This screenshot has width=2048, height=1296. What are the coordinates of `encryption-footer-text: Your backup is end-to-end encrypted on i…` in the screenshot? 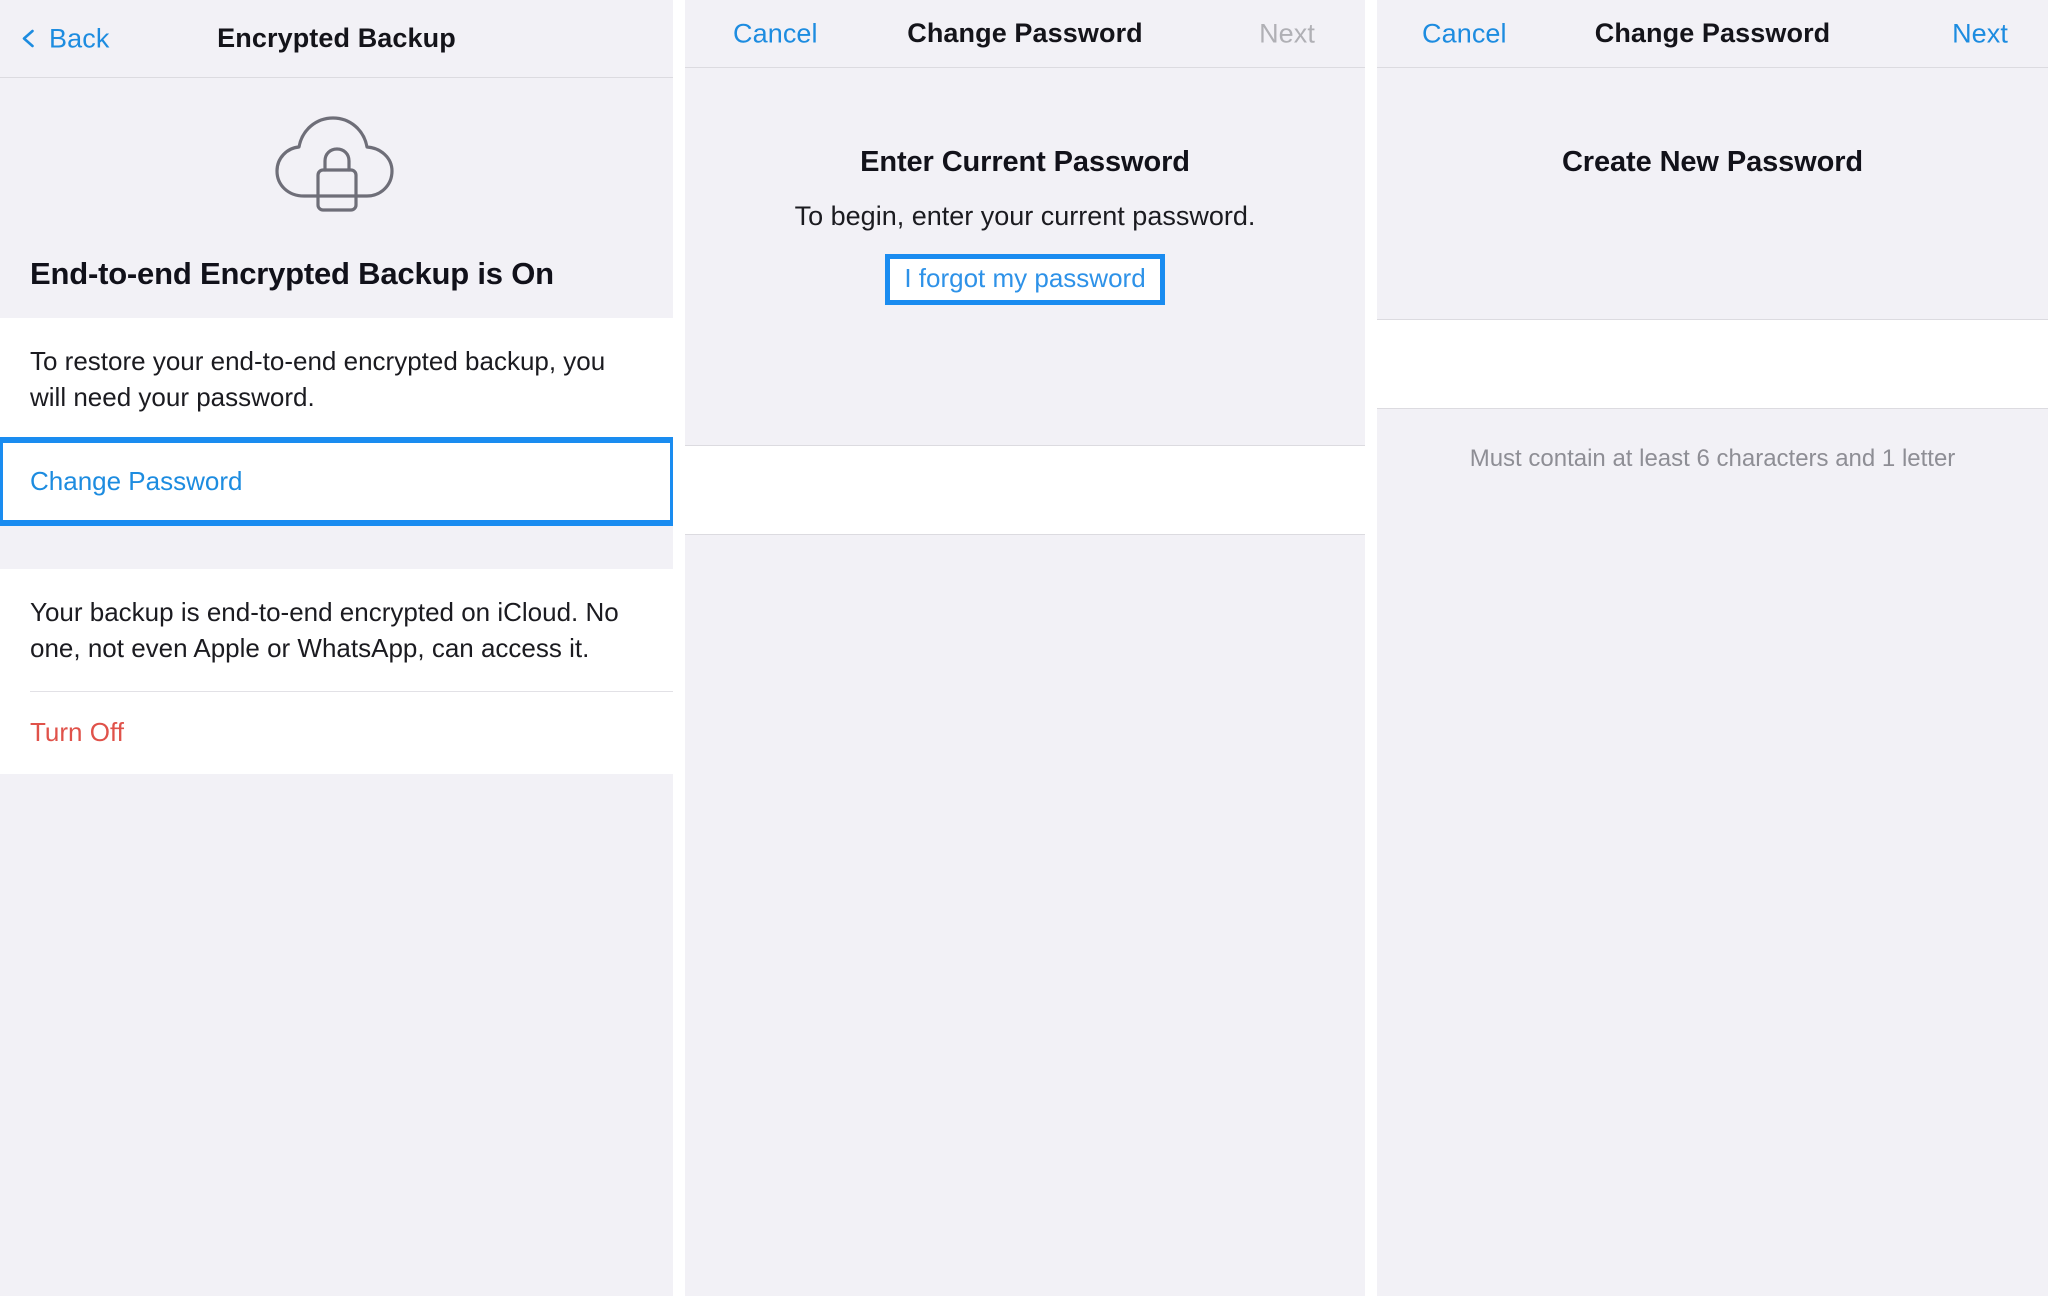 It's located at (324, 629).